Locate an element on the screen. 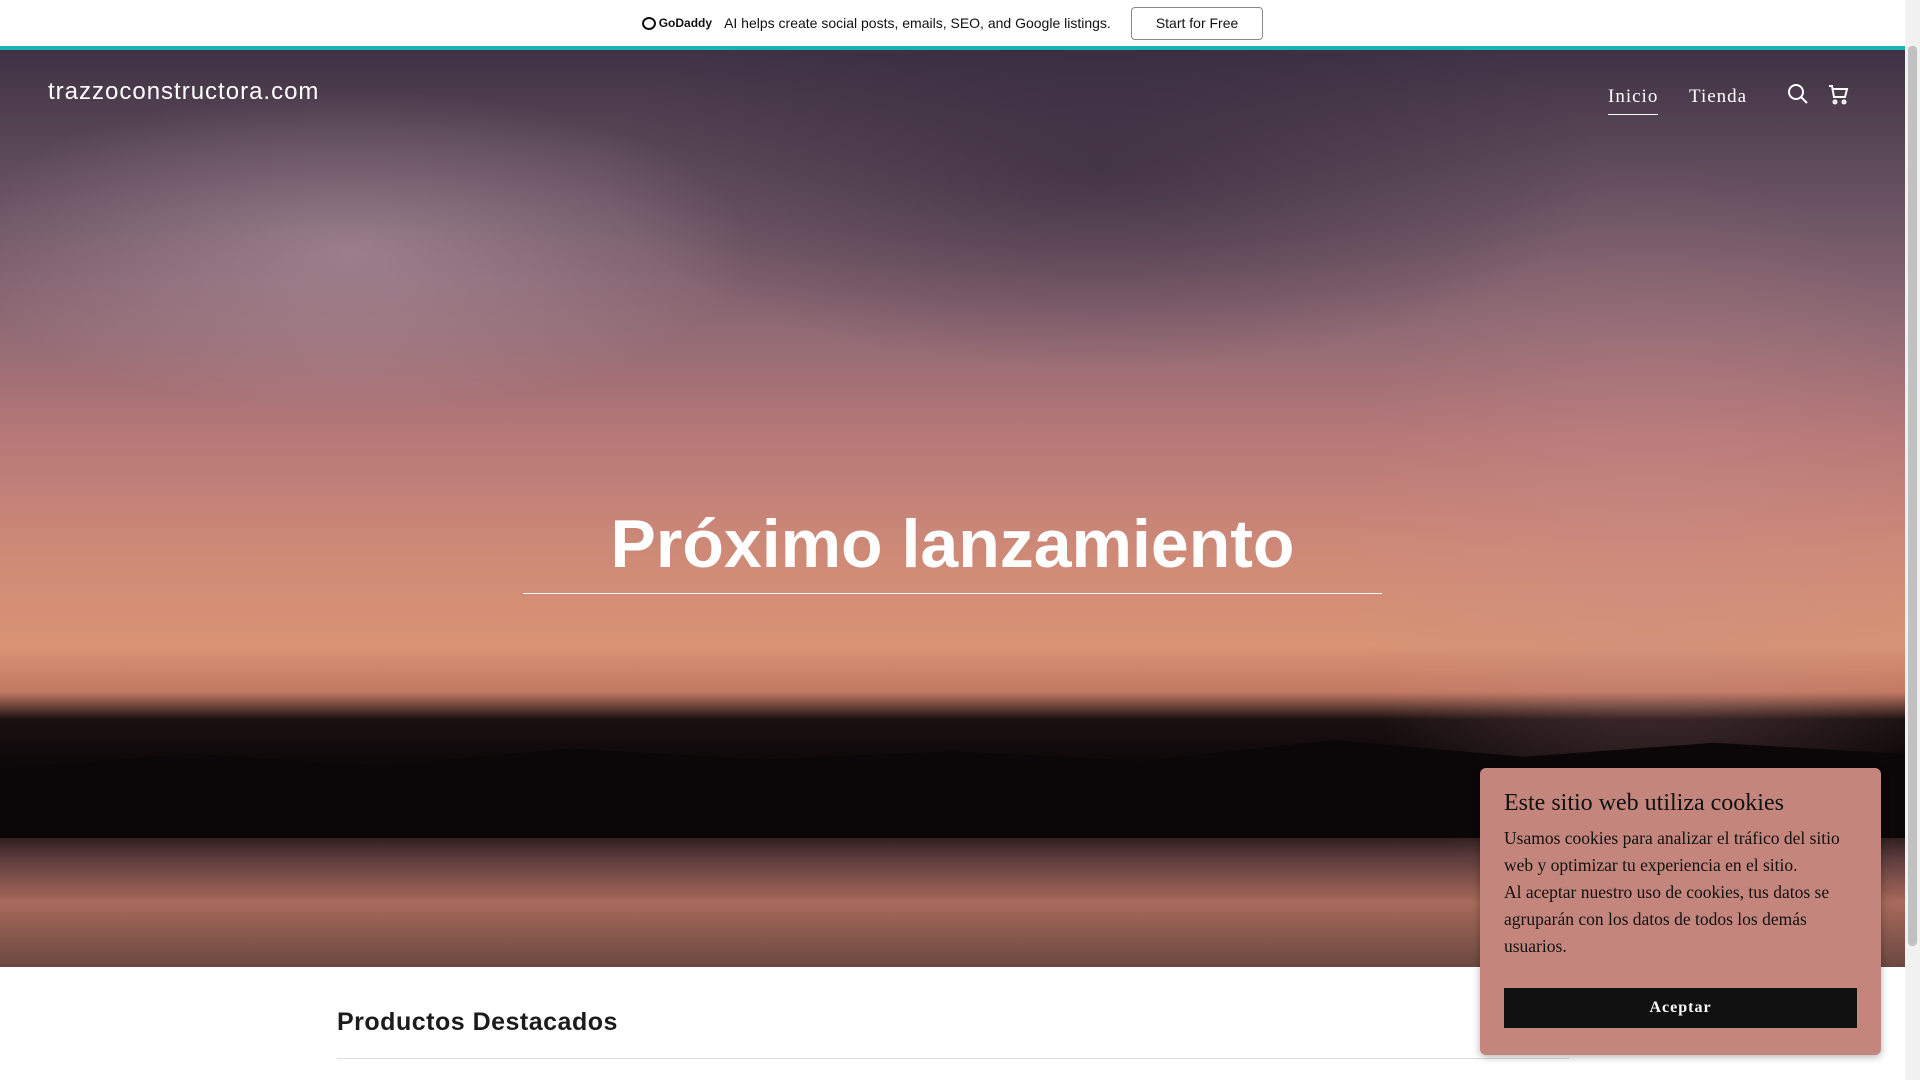 Image resolution: width=1920 pixels, height=1080 pixels. godaddy-logo: GoDaddy is located at coordinates (677, 23).